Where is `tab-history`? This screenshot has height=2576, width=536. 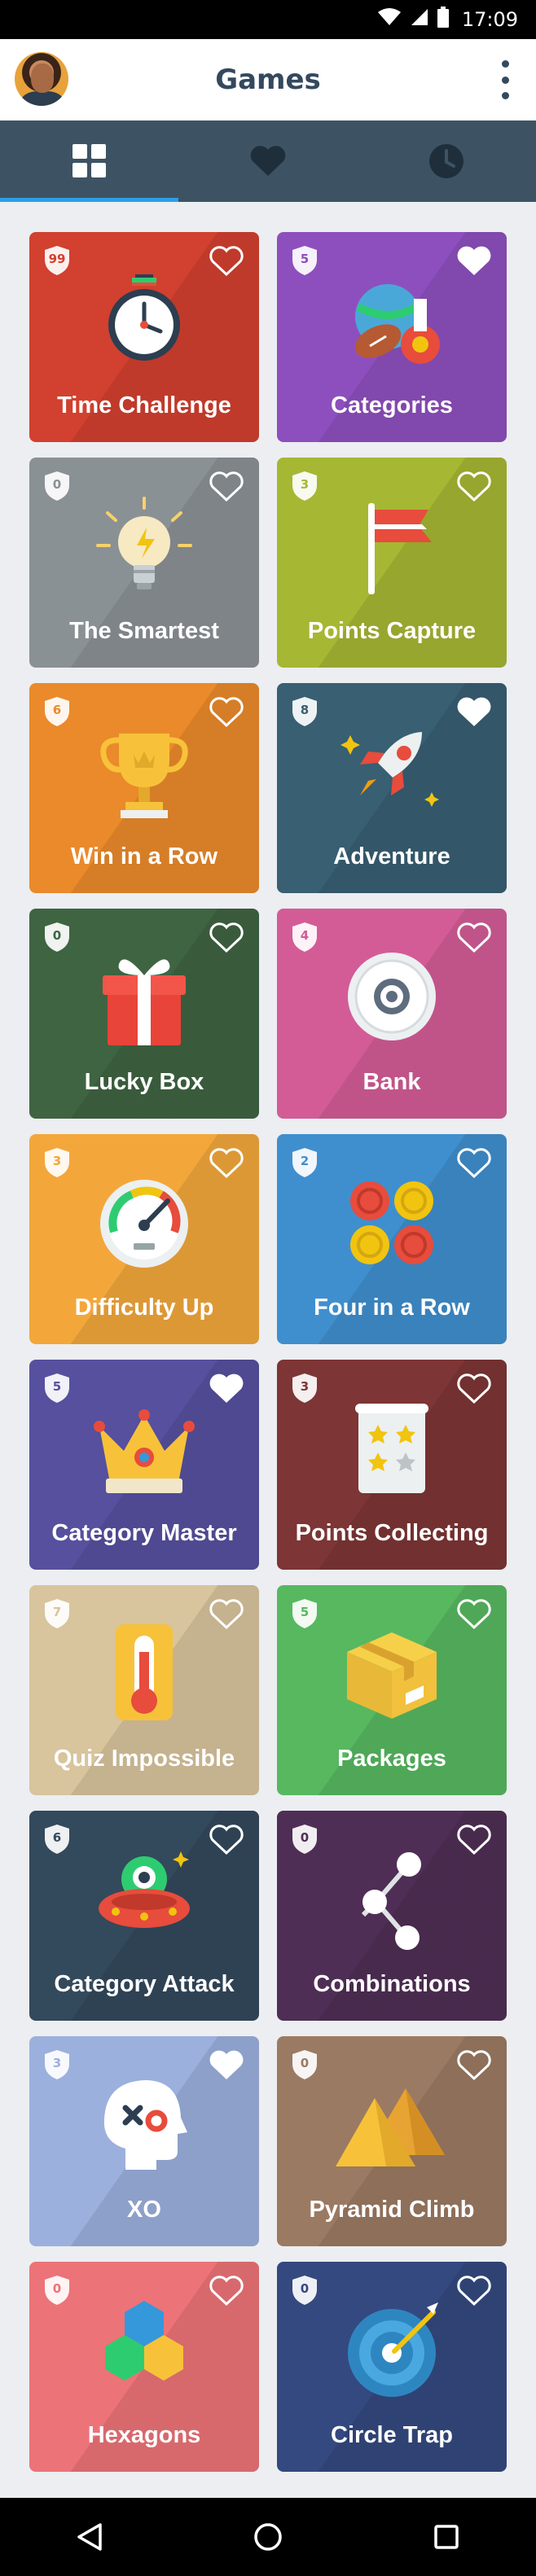 tab-history is located at coordinates (447, 161).